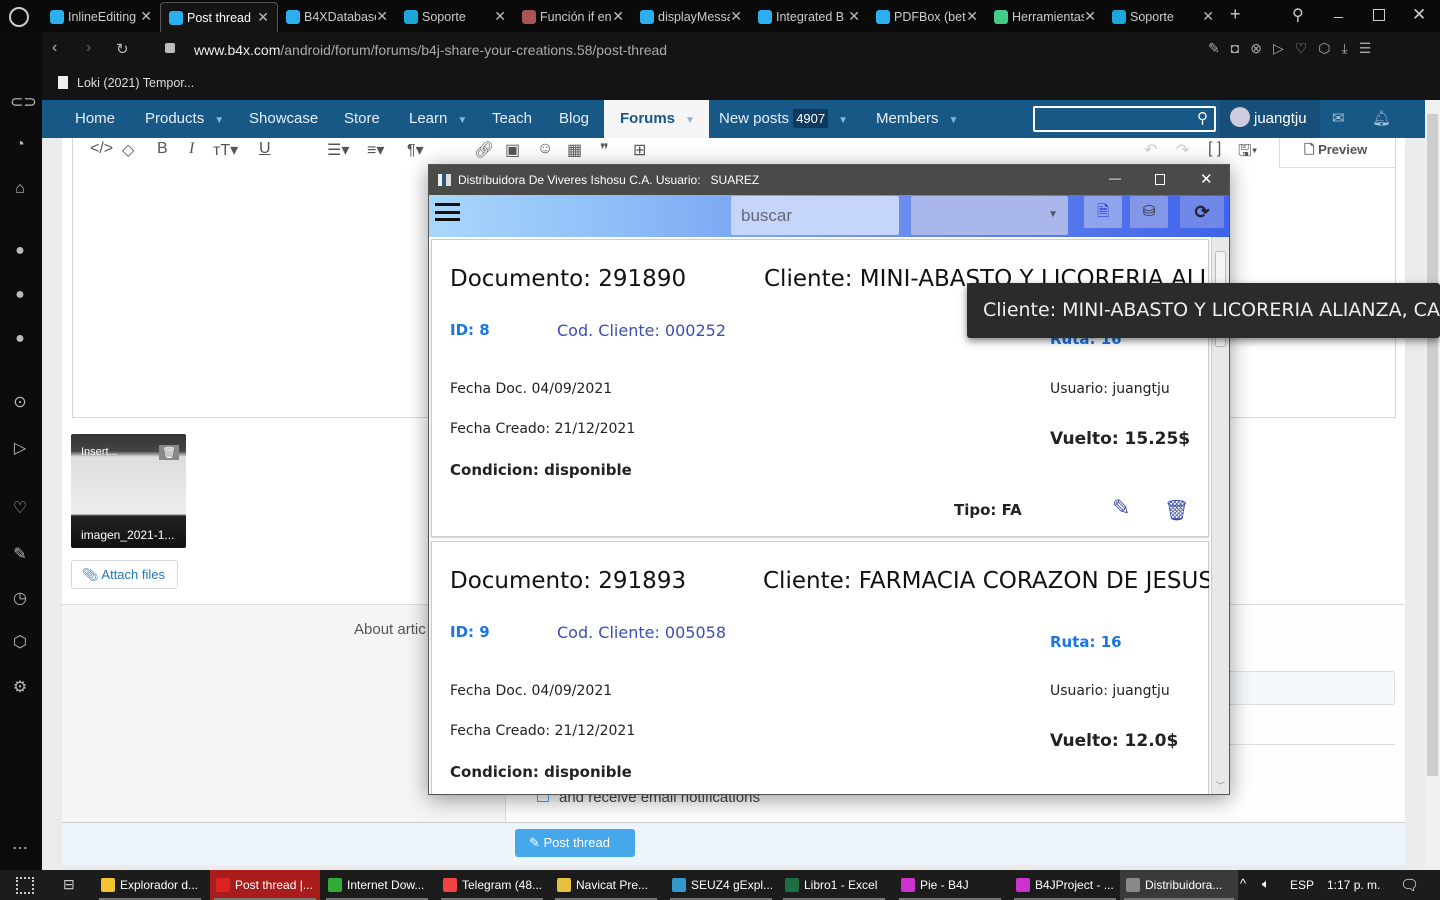 The height and width of the screenshot is (900, 1440). Describe the element at coordinates (815, 215) in the screenshot. I see `search-input: buscar` at that location.